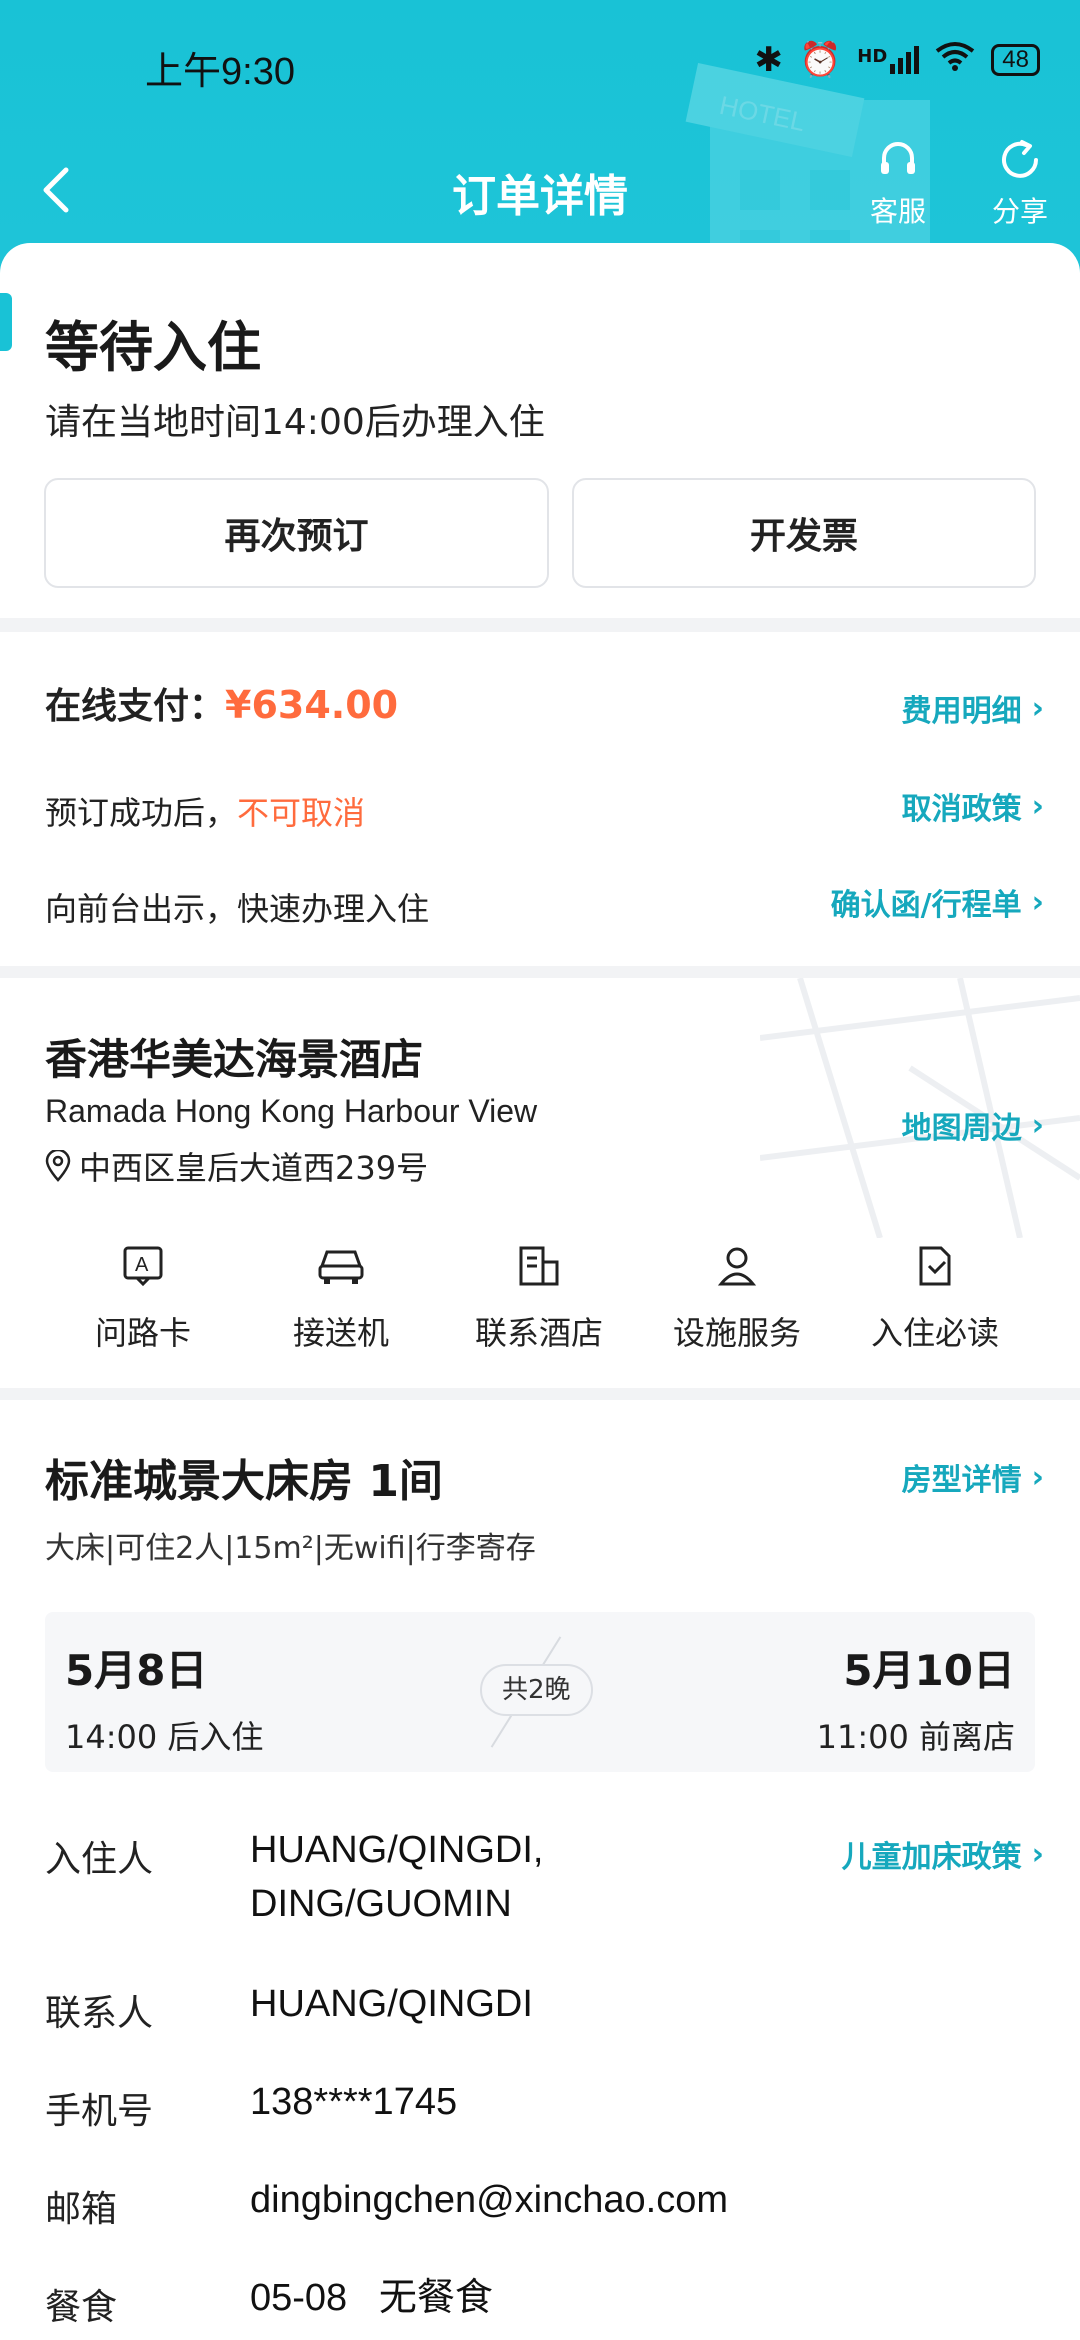 Image resolution: width=1080 pixels, height=2340 pixels. I want to click on service-direction-card: A 问路卡, so click(143, 1295).